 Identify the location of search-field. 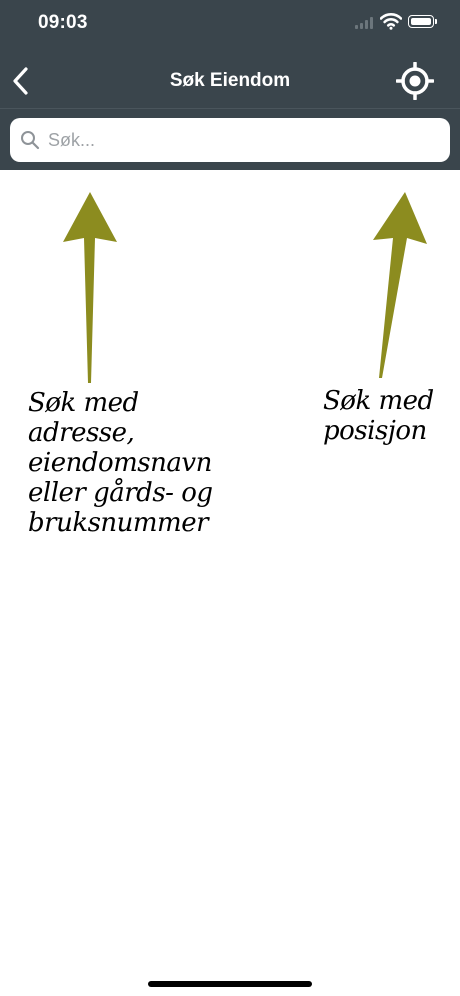
(230, 140).